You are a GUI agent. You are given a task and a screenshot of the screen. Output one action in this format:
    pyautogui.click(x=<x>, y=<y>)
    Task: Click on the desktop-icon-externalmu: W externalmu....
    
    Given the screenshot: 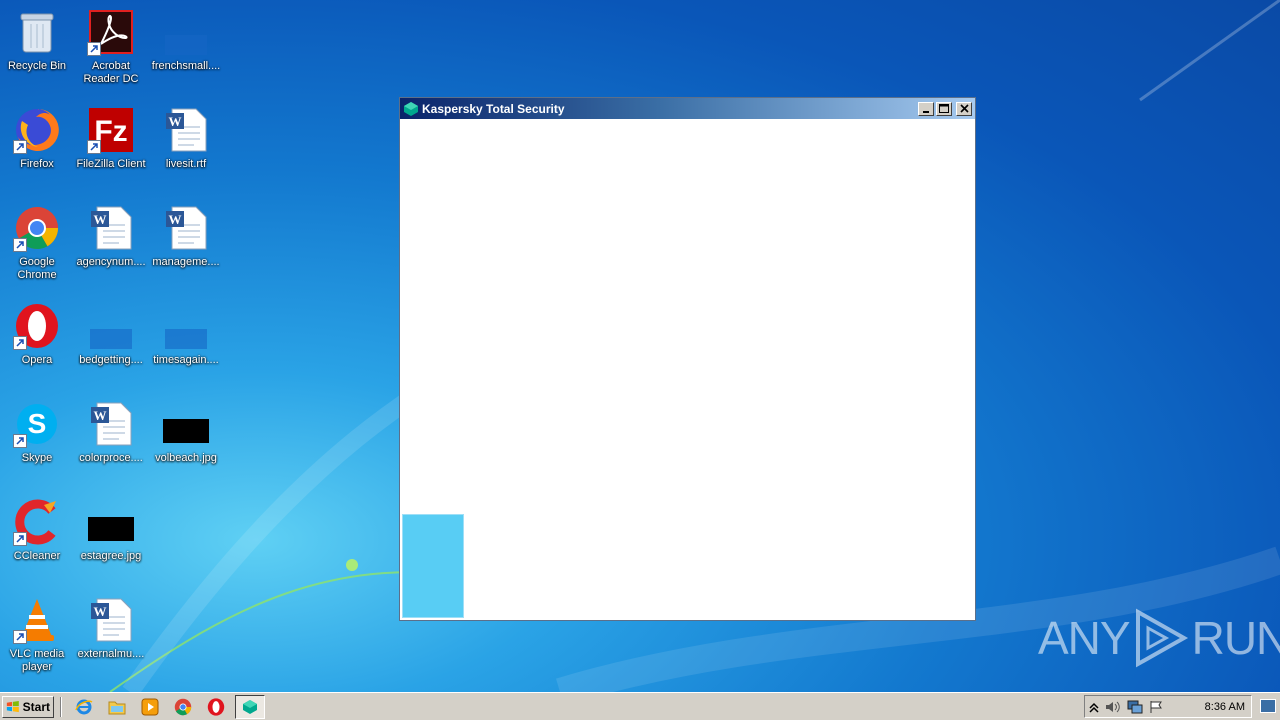 What is the action you would take?
    pyautogui.click(x=111, y=636)
    